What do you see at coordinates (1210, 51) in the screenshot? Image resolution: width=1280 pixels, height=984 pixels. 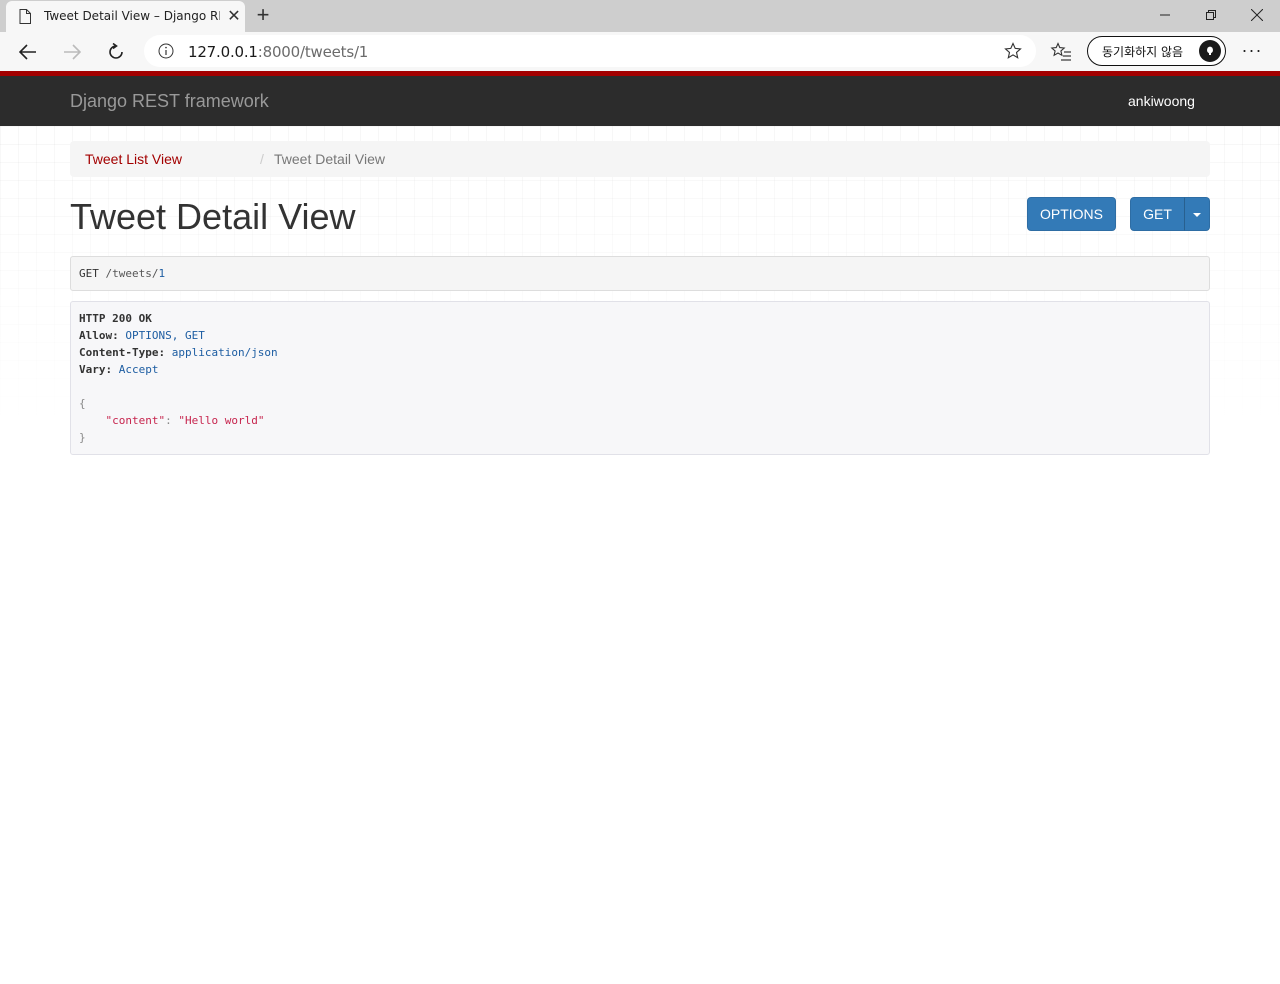 I see `profile-avatar-icon` at bounding box center [1210, 51].